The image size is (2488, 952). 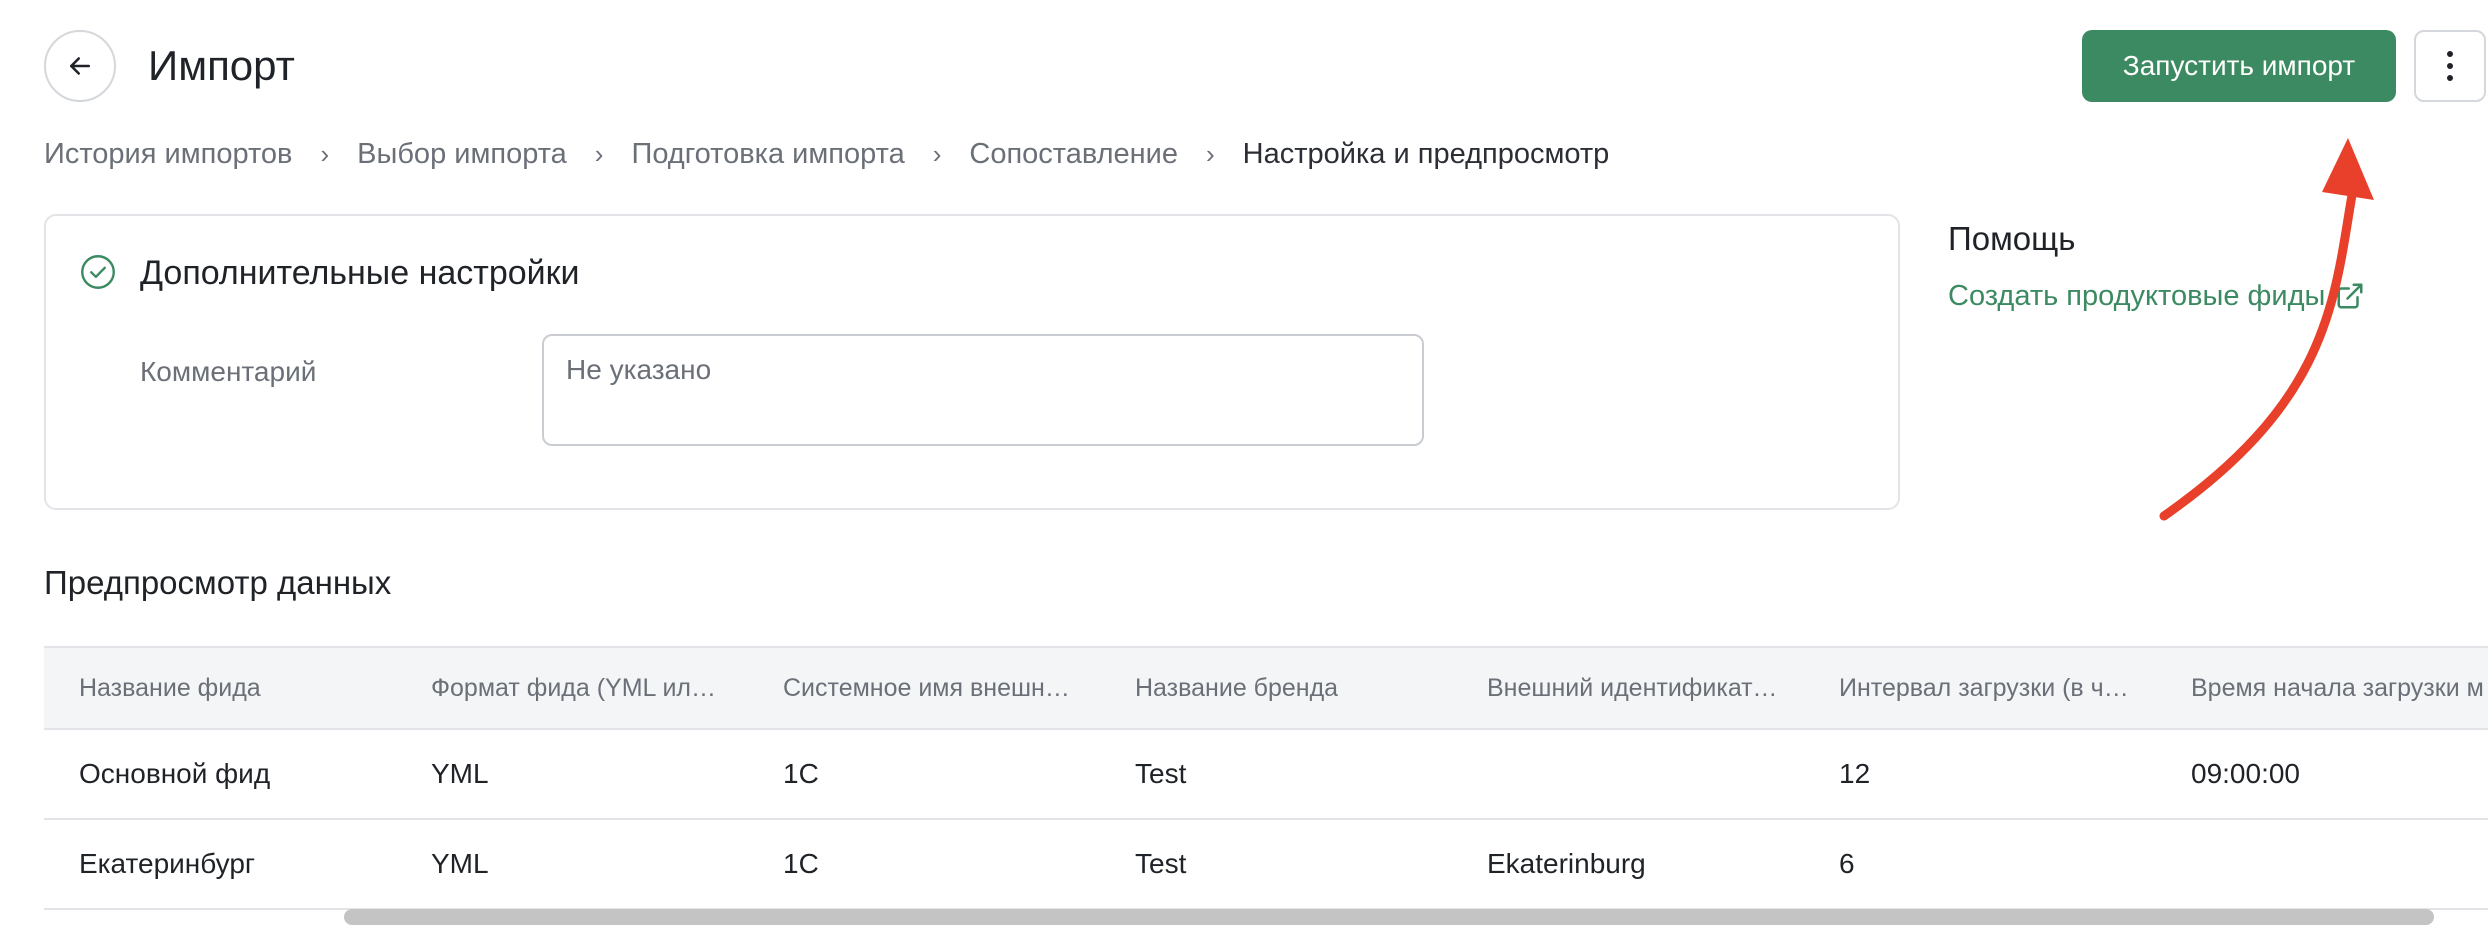 What do you see at coordinates (1073, 154) in the screenshot?
I see `breadcrumb-item-mapping: Сопоставление` at bounding box center [1073, 154].